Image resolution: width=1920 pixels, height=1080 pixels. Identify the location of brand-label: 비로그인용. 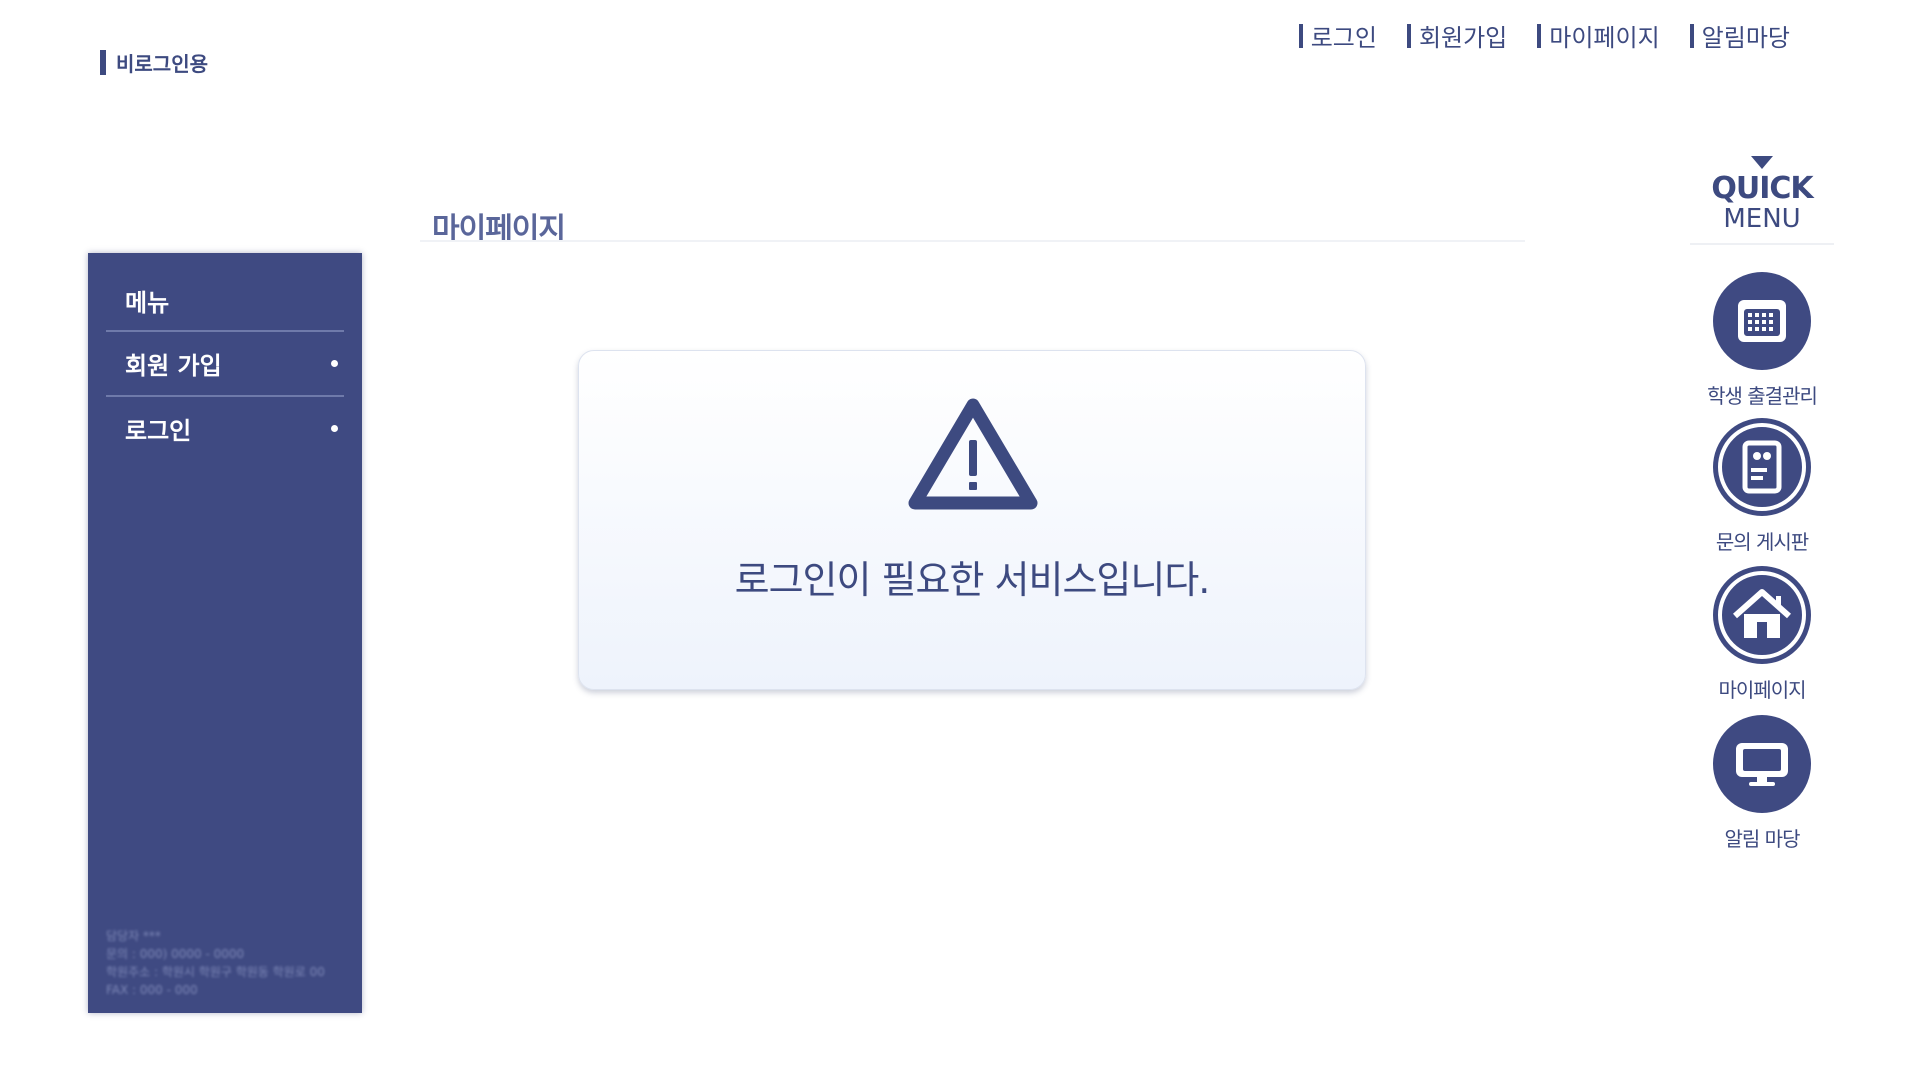
(154, 62).